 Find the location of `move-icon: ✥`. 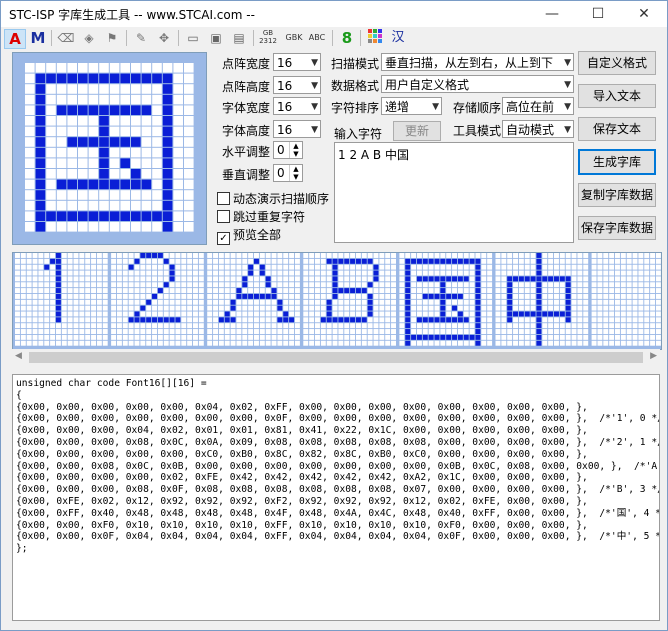

move-icon: ✥ is located at coordinates (164, 38).